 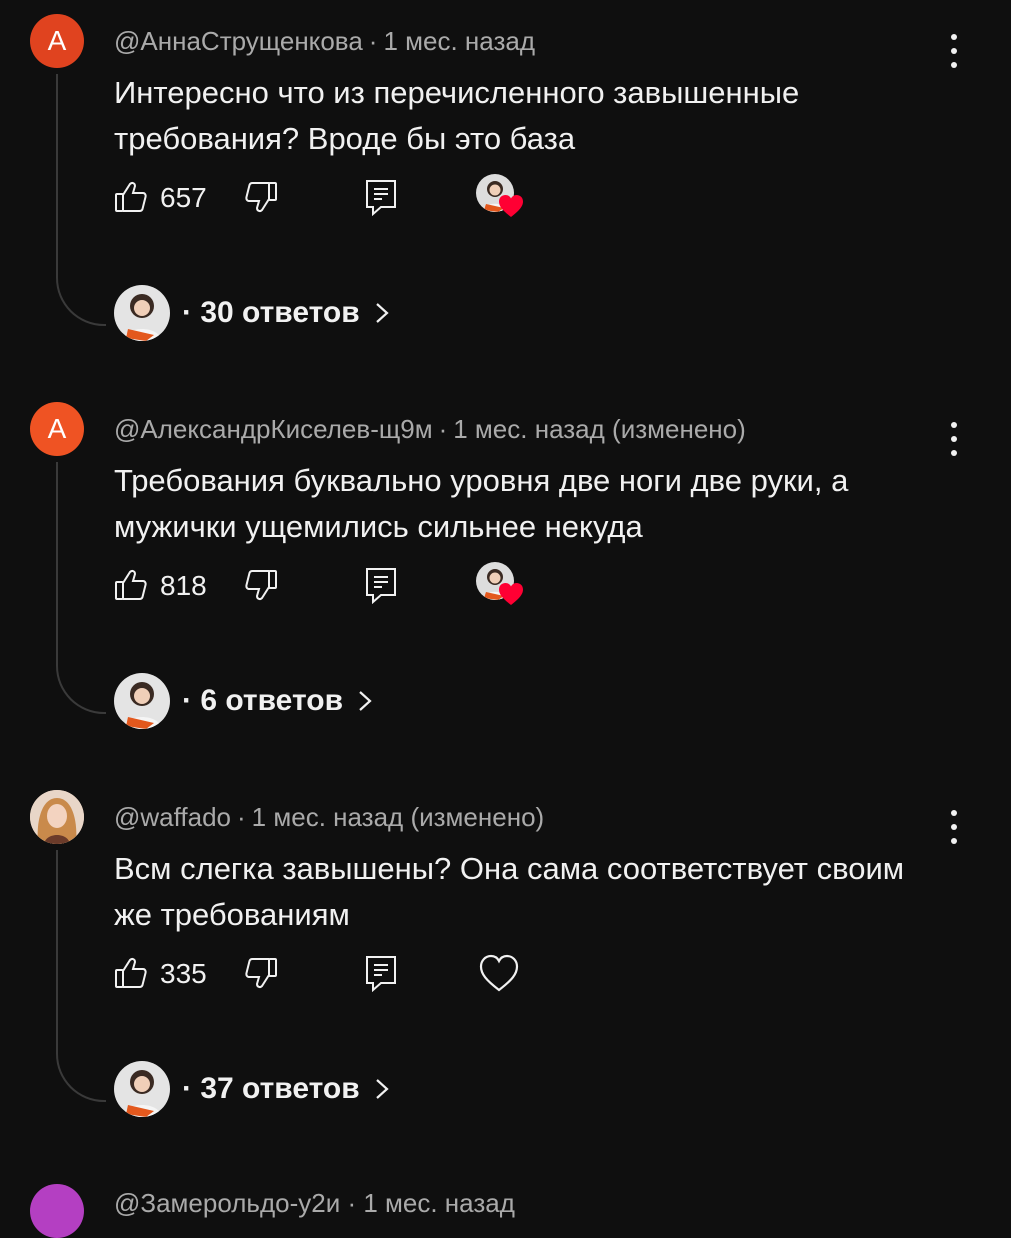 I want to click on comment-thread: @Замерольдо-у2и · 1 мес. назад, so click(x=505, y=1199).